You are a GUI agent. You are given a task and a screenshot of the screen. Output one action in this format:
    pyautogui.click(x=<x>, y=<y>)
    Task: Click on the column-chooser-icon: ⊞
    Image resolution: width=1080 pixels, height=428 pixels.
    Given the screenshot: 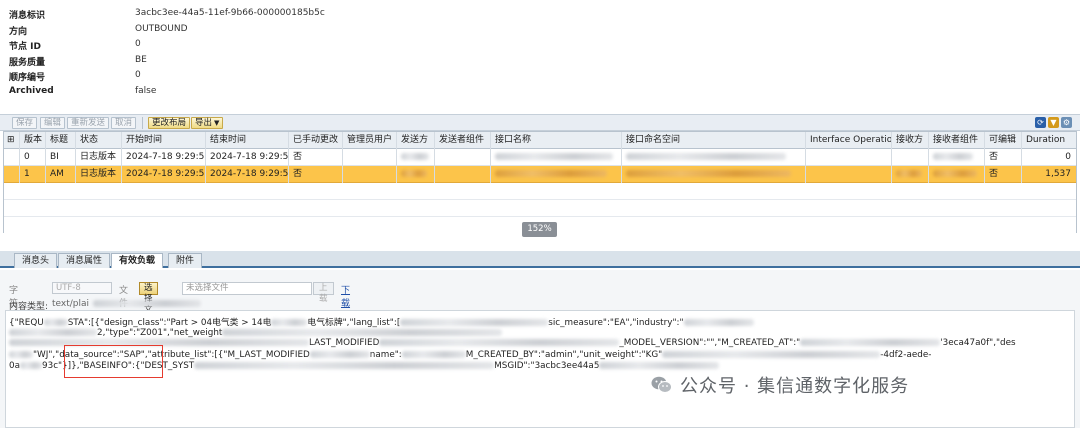 What is the action you would take?
    pyautogui.click(x=12, y=140)
    